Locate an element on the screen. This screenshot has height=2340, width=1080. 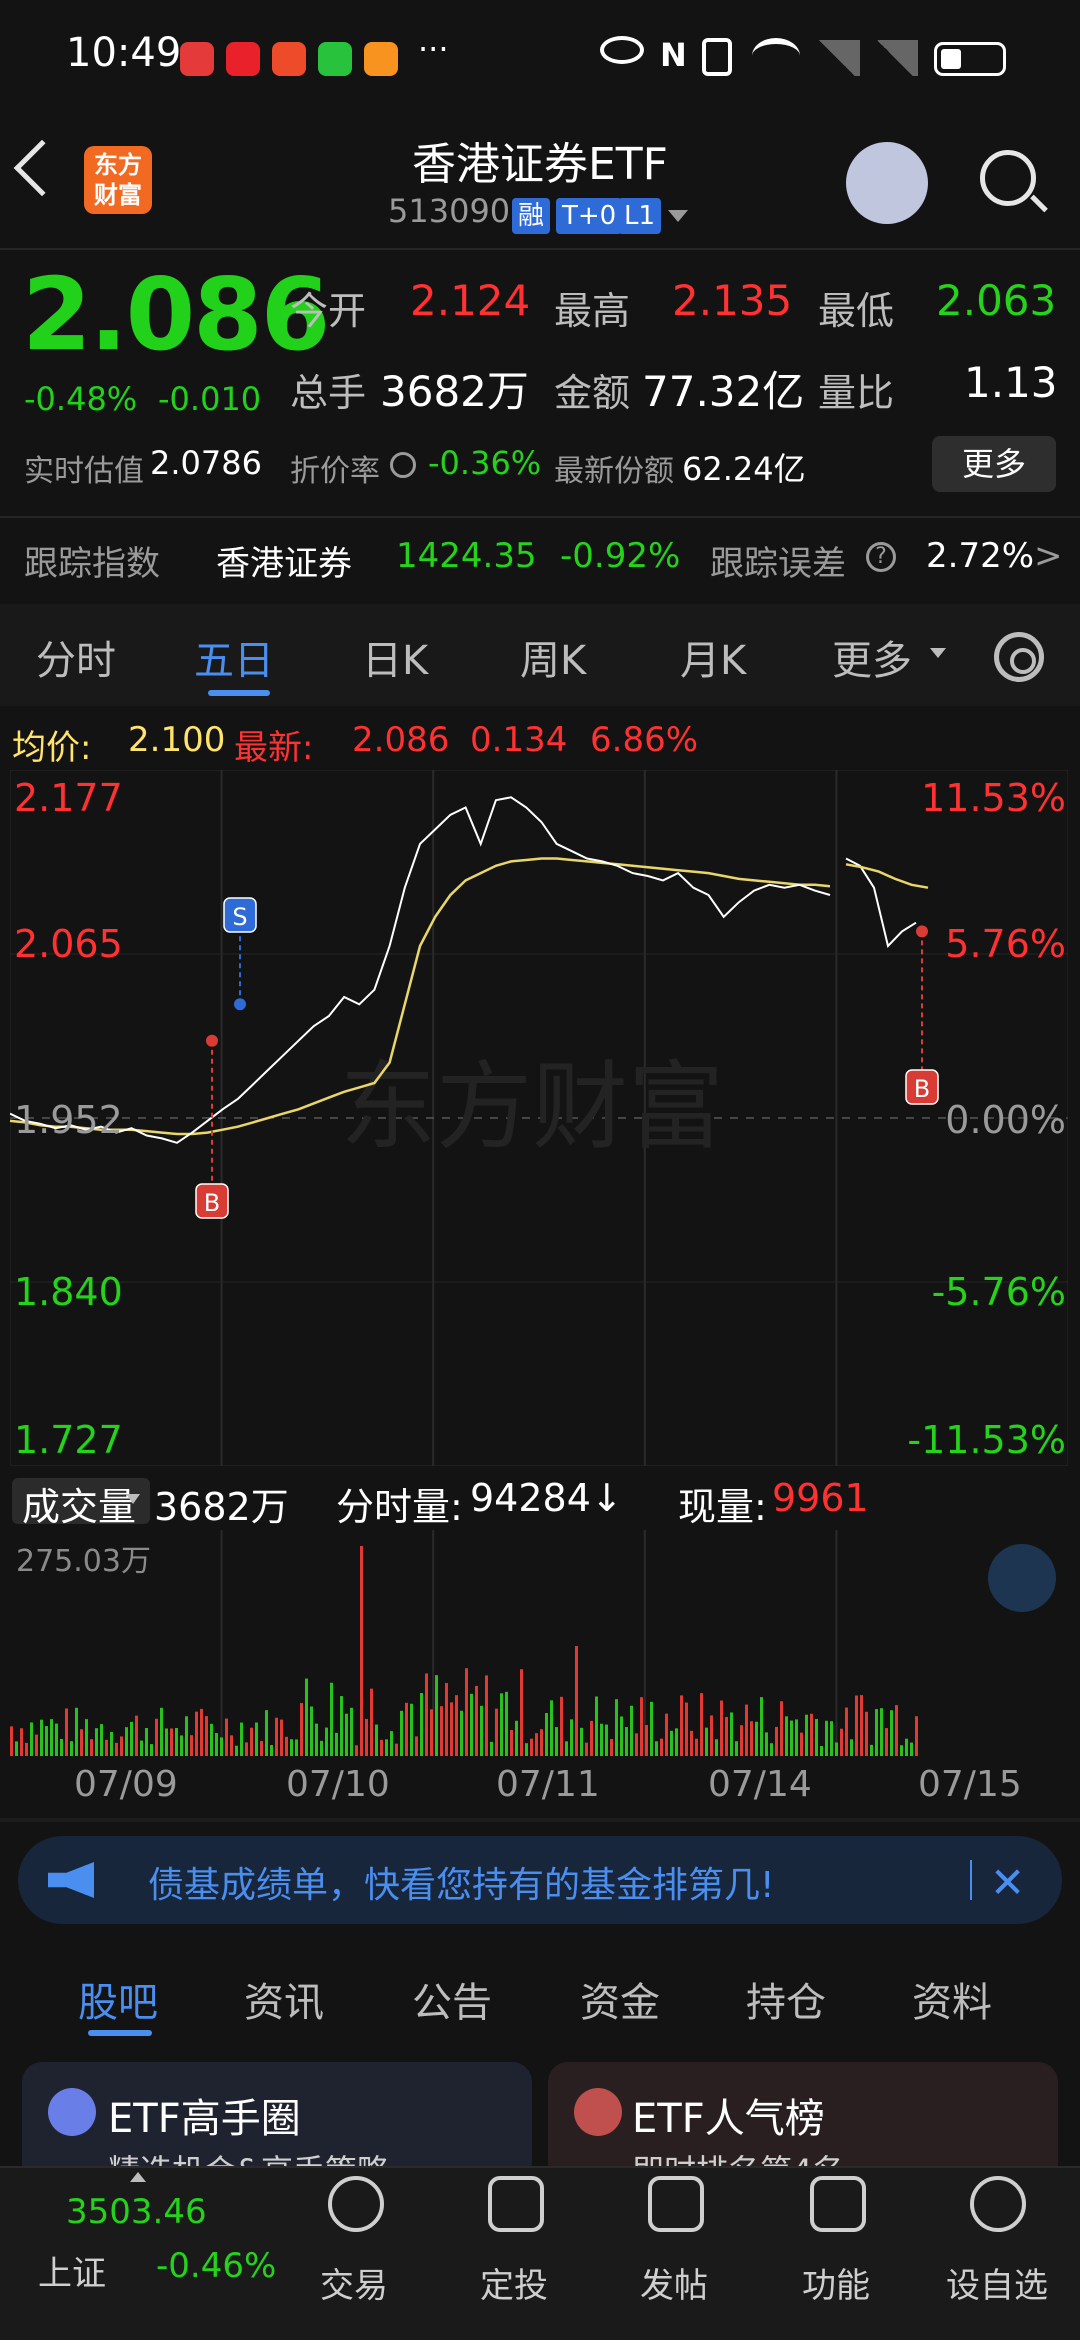
index-name: 上证 is located at coordinates (72, 2274).